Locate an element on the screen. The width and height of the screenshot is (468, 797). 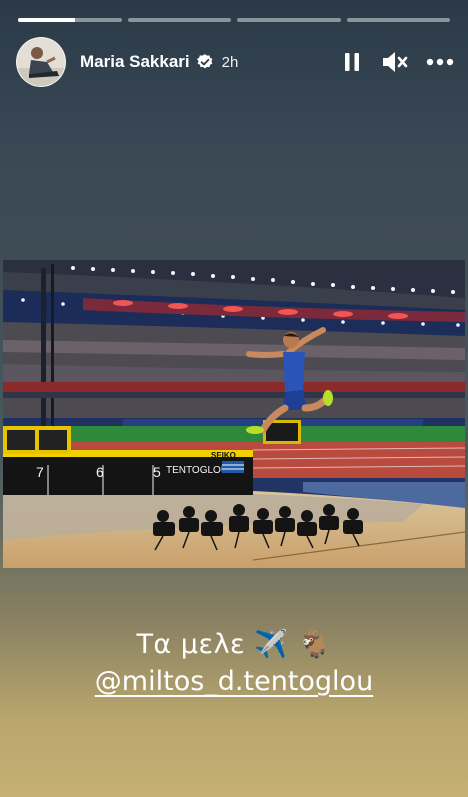
story-header: Maria Sakkari 2h is located at coordinates (235, 62).